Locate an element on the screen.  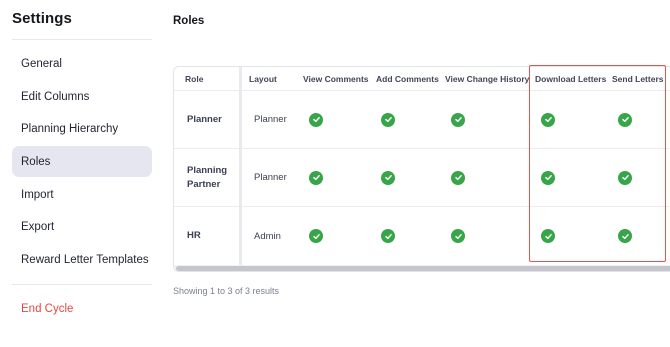
role-name: Planner is located at coordinates (204, 119).